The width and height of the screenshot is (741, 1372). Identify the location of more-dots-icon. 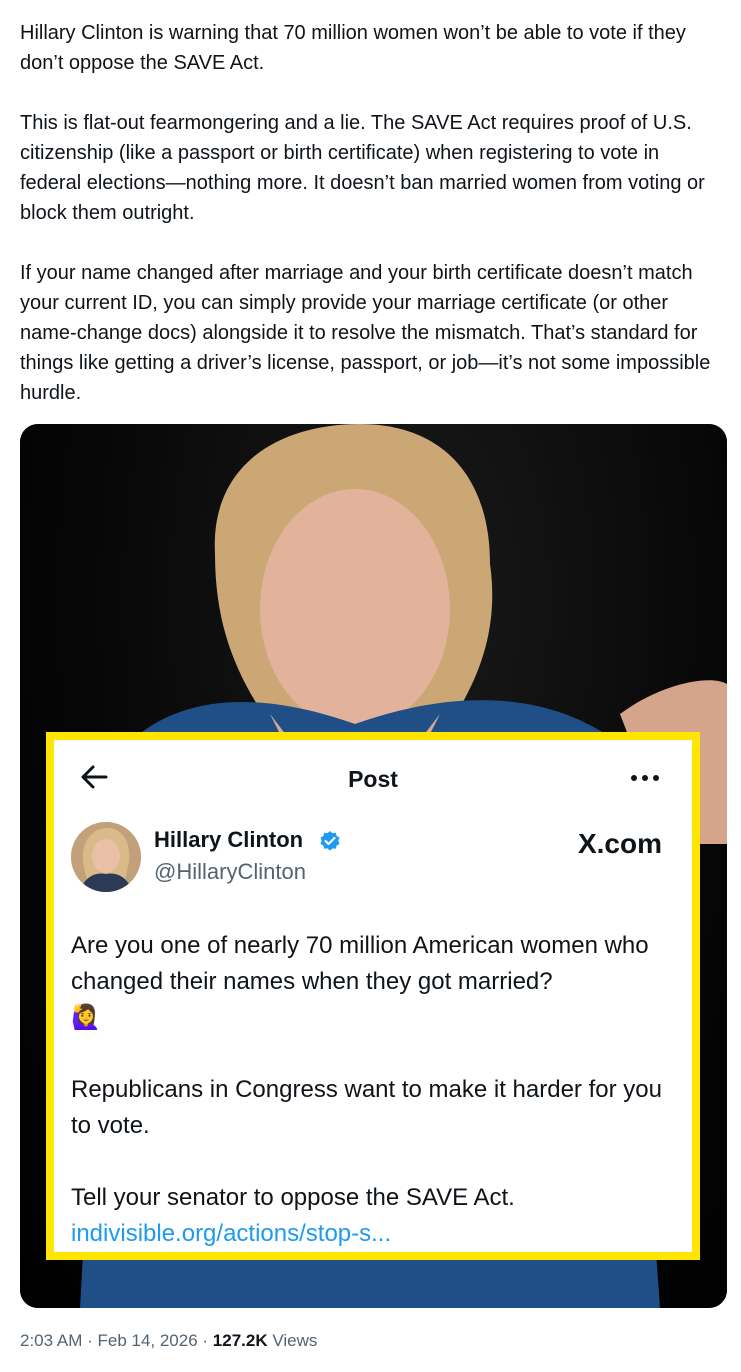
(645, 778).